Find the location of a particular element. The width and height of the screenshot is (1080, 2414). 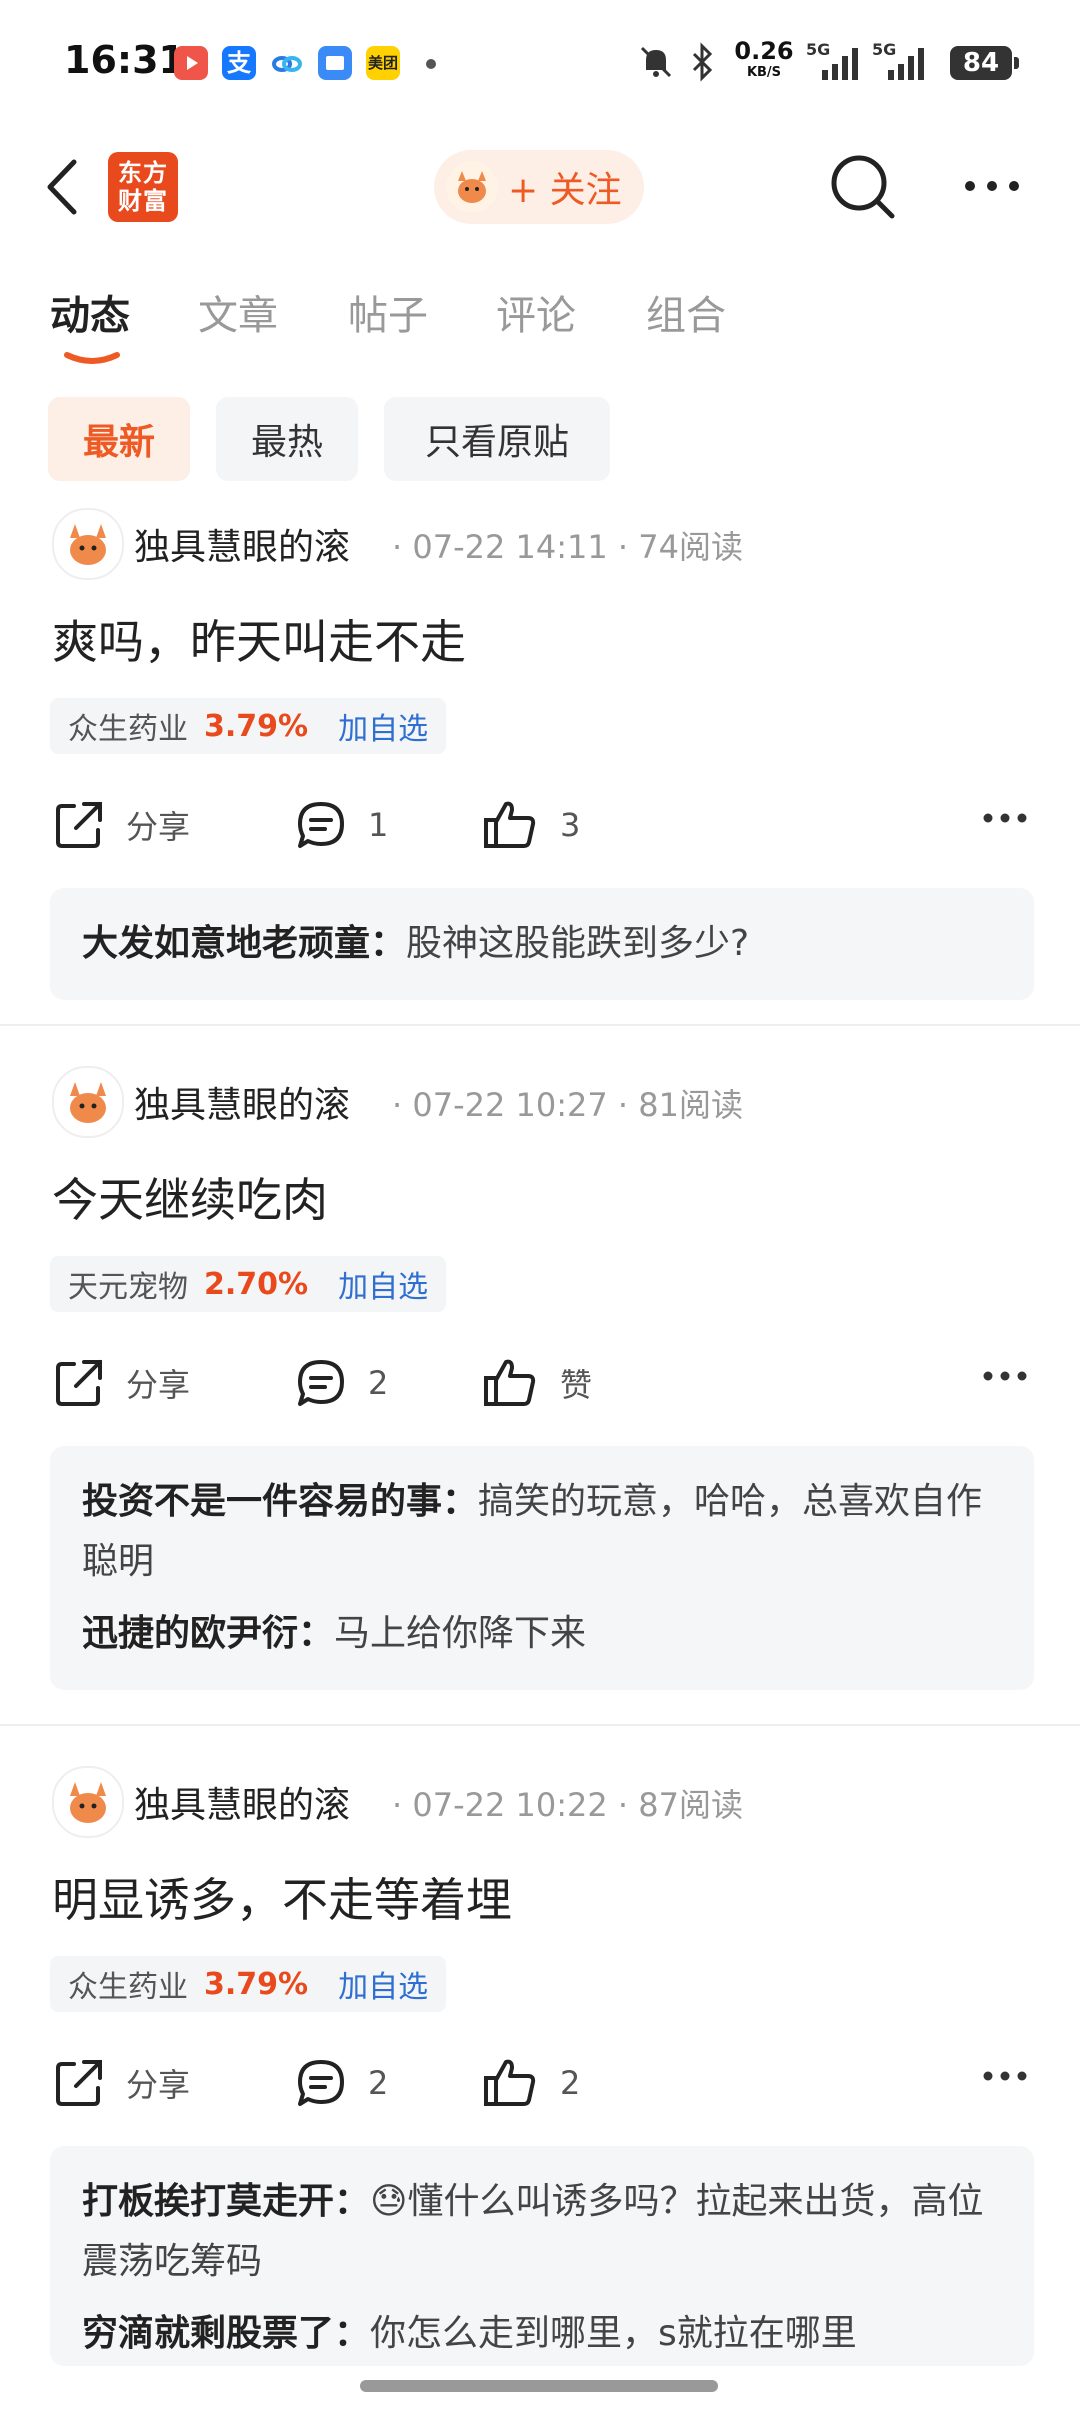

tab-posts: 帖子 is located at coordinates (388, 312).